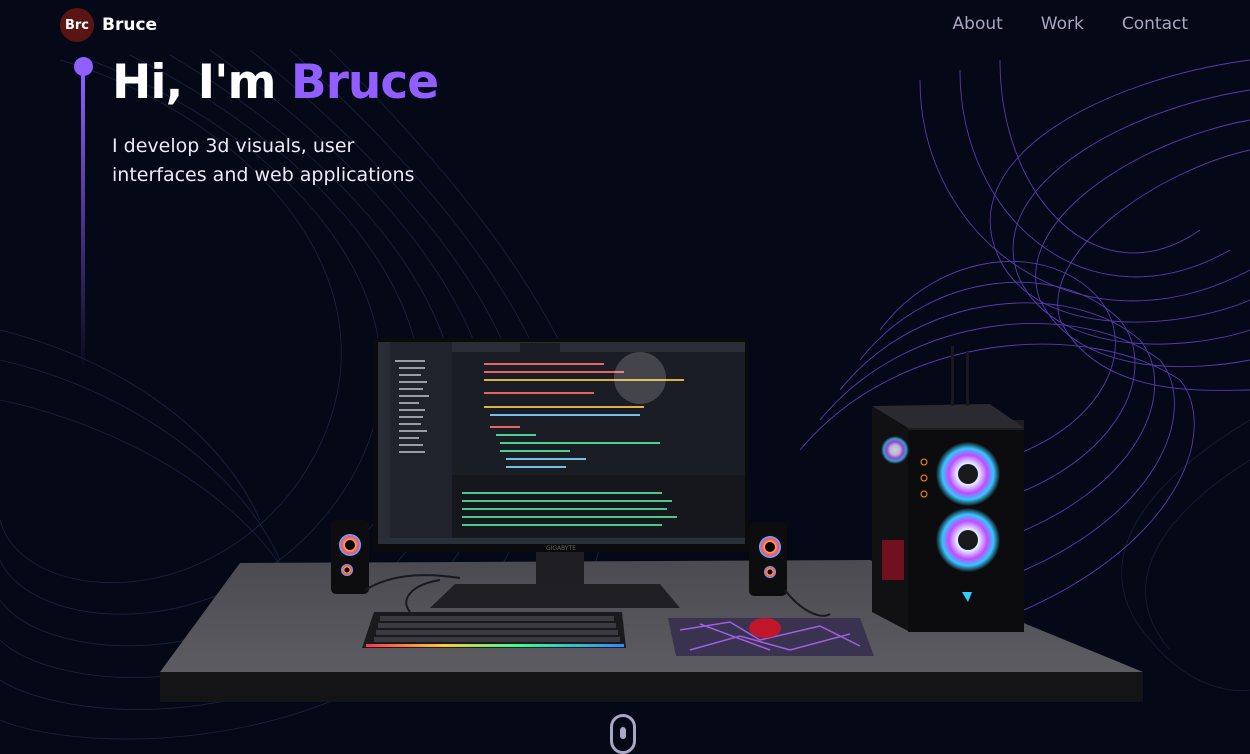 This screenshot has height=754, width=1250. I want to click on right-speaker, so click(768, 559).